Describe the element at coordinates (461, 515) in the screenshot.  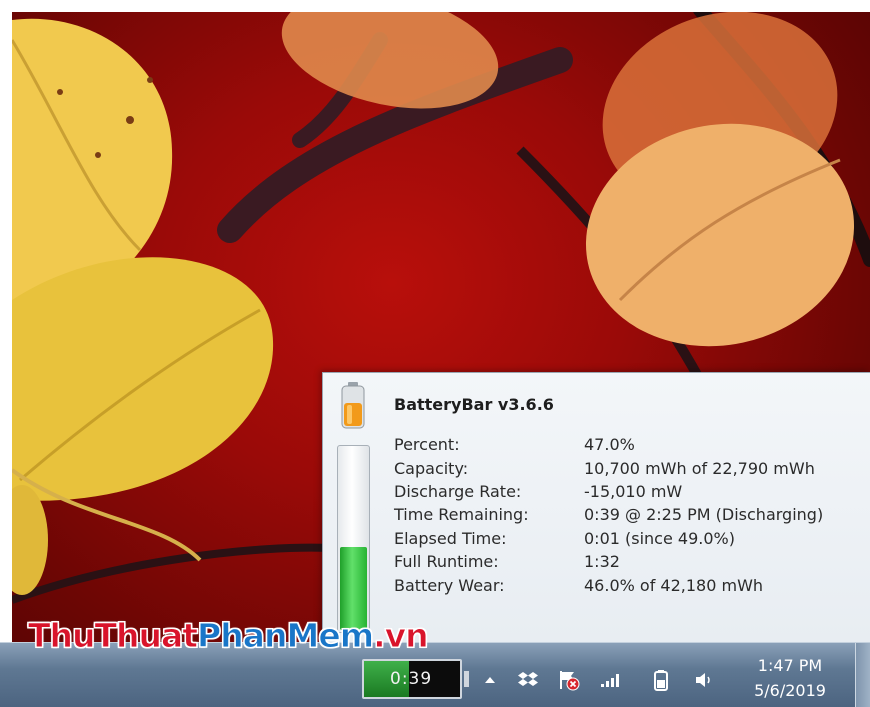
I see `stat-label: Time Remaining:` at that location.